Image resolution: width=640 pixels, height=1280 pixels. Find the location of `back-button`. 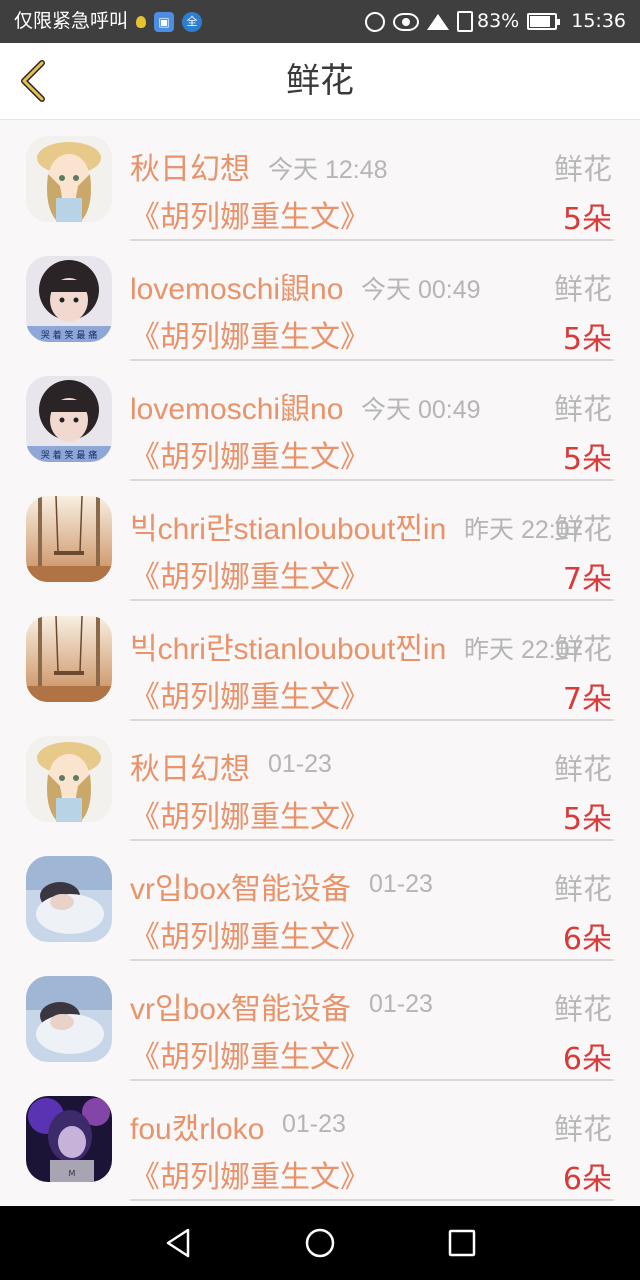

back-button is located at coordinates (35, 80).